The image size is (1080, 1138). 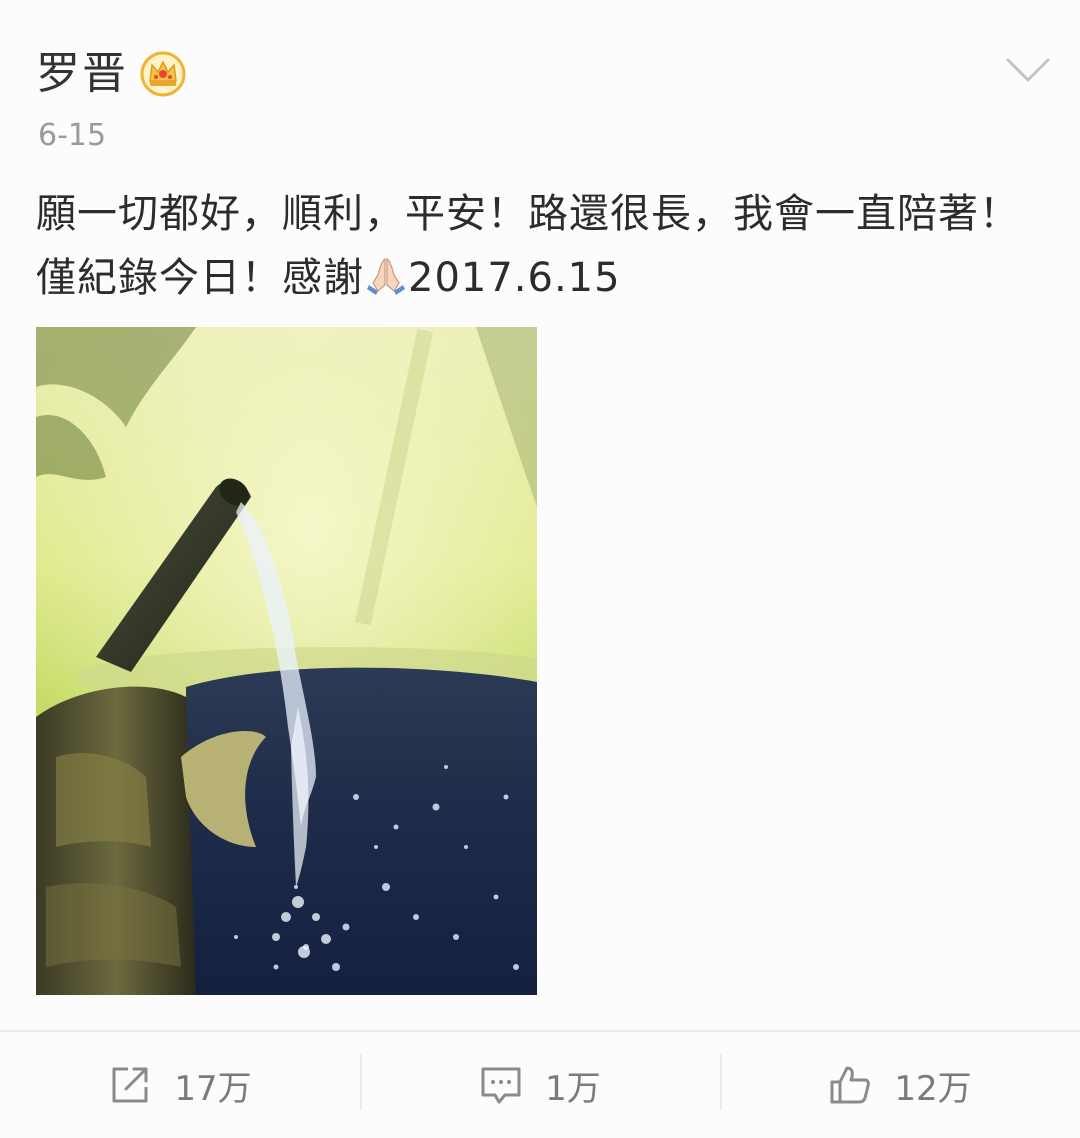 I want to click on like-button: 12万, so click(x=900, y=1085).